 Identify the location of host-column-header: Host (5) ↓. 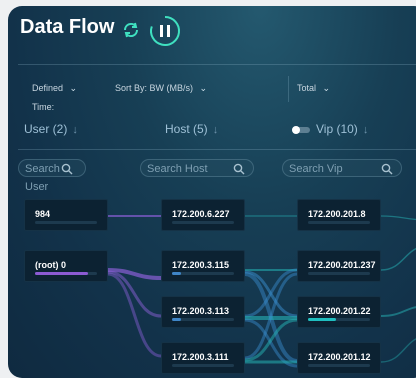
(191, 129).